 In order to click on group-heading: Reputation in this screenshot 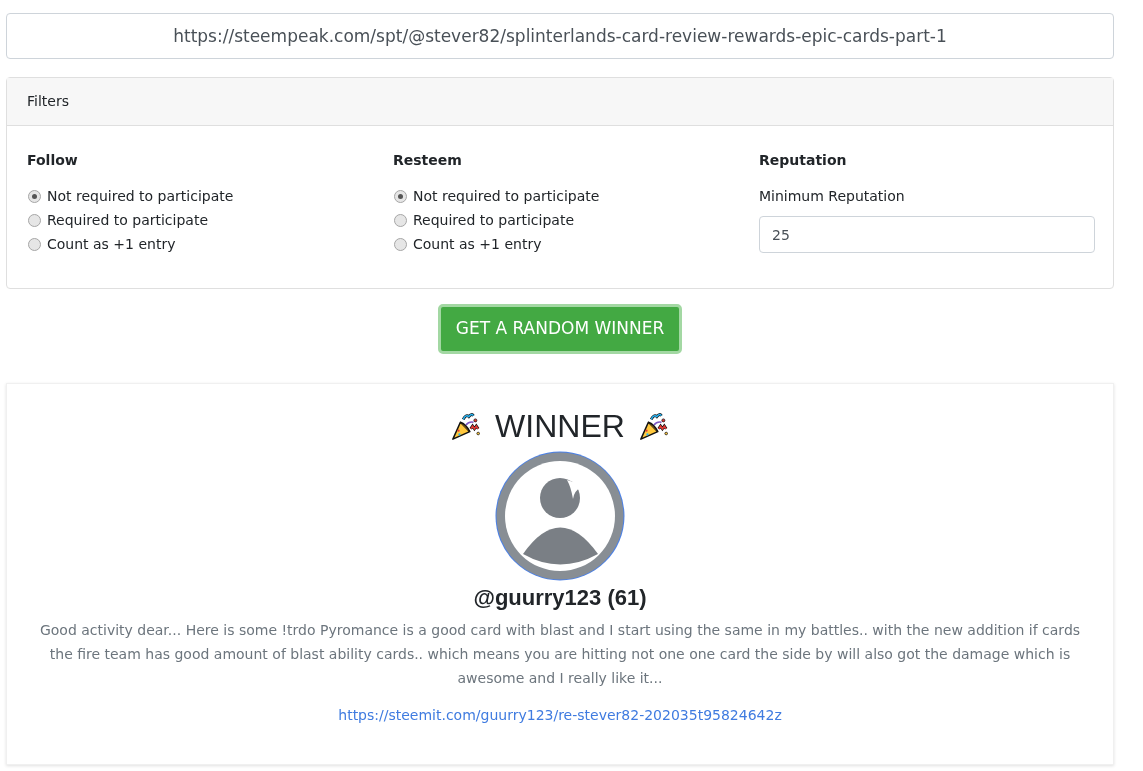, I will do `click(803, 160)`.